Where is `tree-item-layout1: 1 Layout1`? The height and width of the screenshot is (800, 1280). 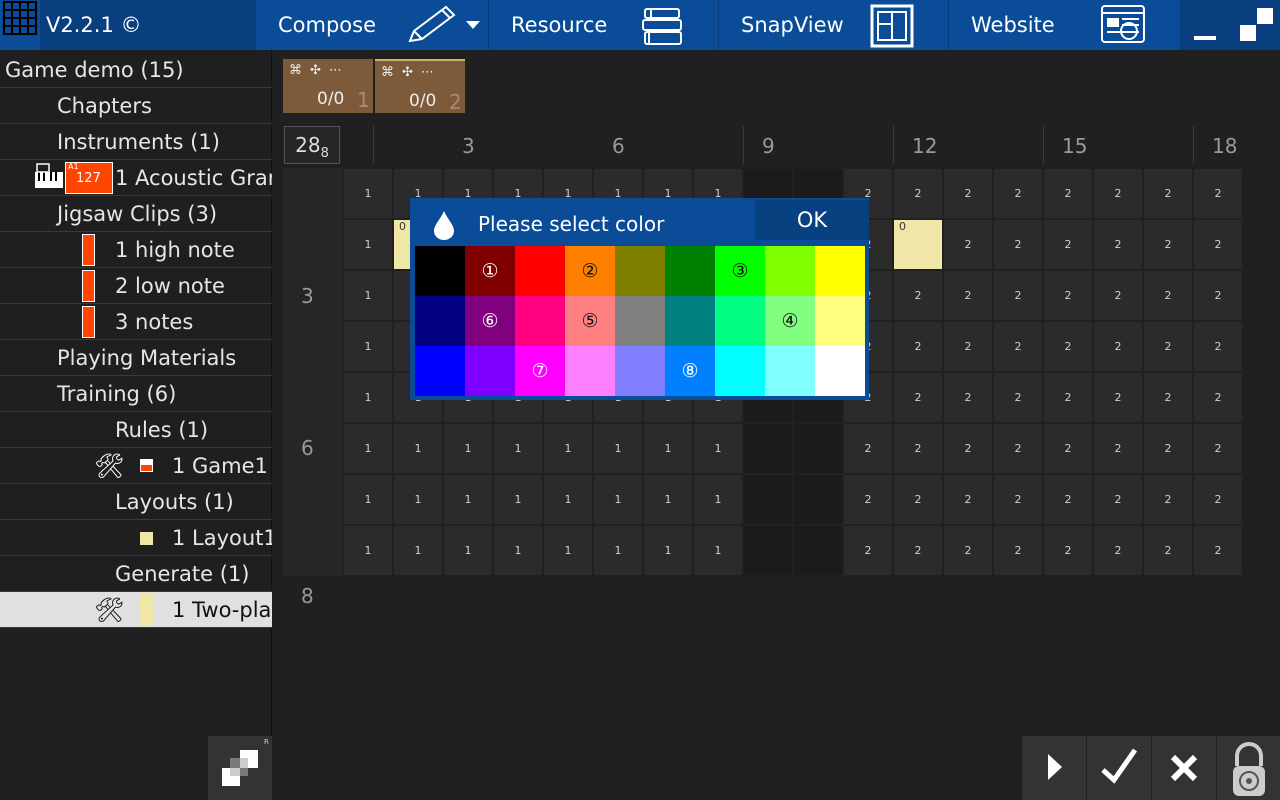
tree-item-layout1: 1 Layout1 is located at coordinates (136, 538).